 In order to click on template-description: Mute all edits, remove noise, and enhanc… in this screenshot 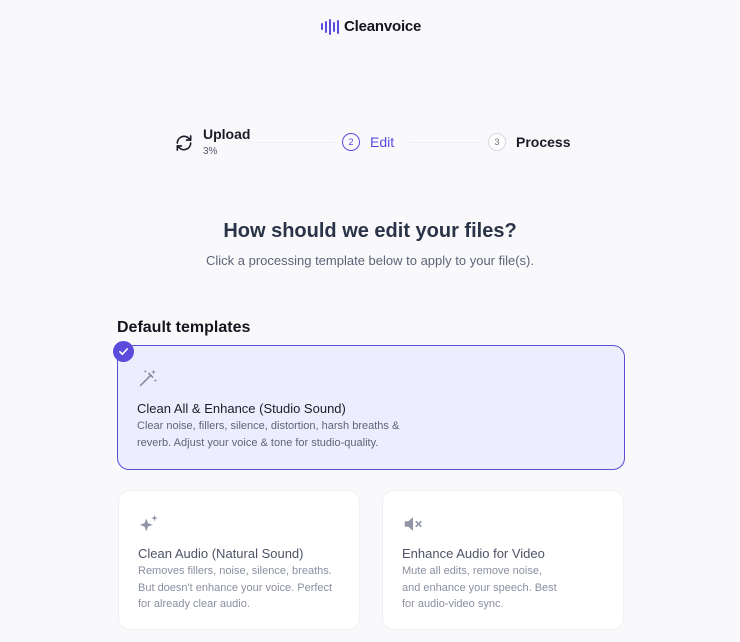, I will do `click(479, 587)`.